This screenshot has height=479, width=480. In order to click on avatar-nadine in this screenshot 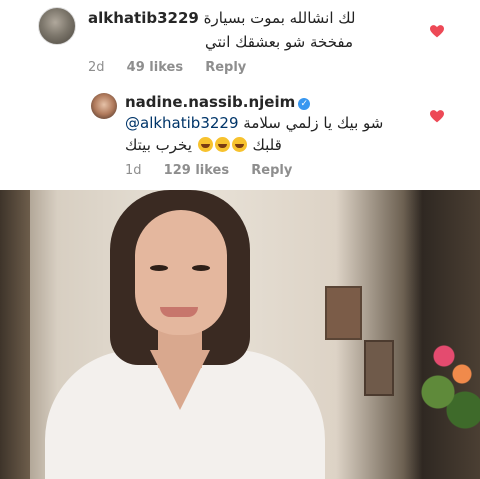, I will do `click(104, 106)`.